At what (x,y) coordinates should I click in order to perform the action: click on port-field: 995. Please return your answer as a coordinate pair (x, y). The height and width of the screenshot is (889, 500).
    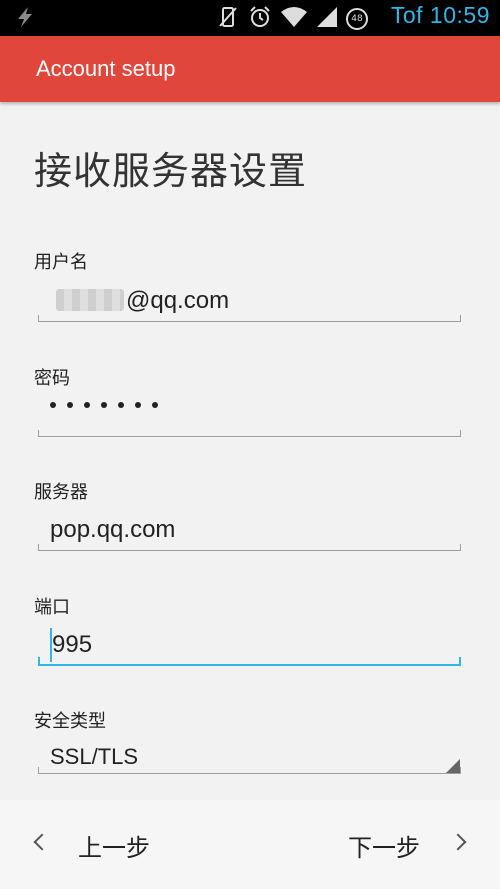
    Looking at the image, I should click on (72, 645).